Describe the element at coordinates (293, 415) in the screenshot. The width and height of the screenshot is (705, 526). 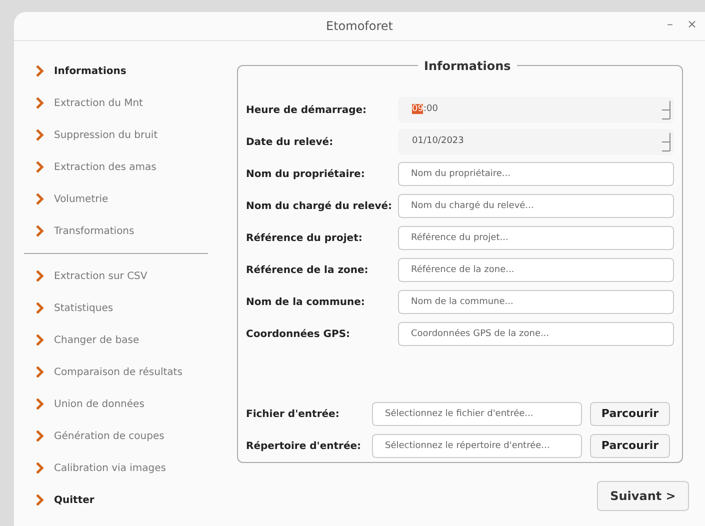
I see `field-label: Fichier d'entrée:` at that location.